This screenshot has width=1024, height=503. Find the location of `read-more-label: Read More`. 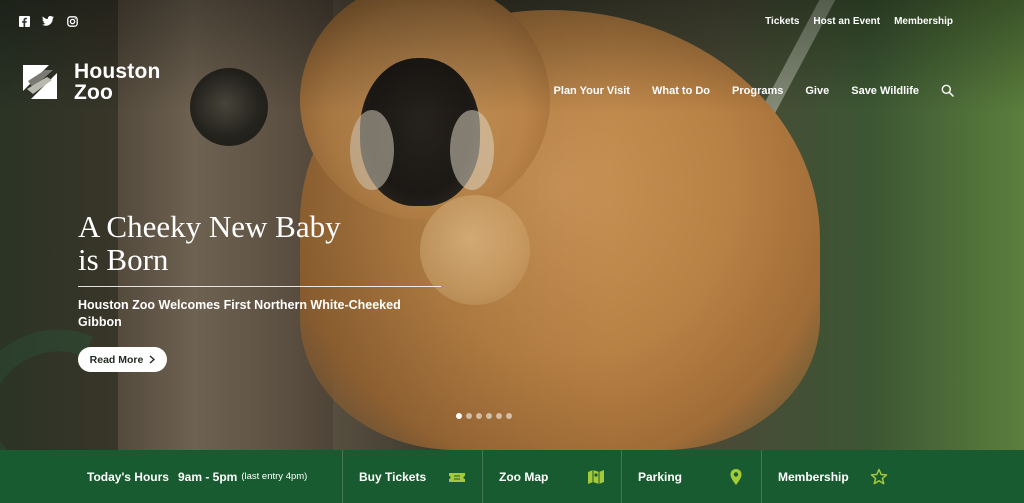

read-more-label: Read More is located at coordinates (116, 359).